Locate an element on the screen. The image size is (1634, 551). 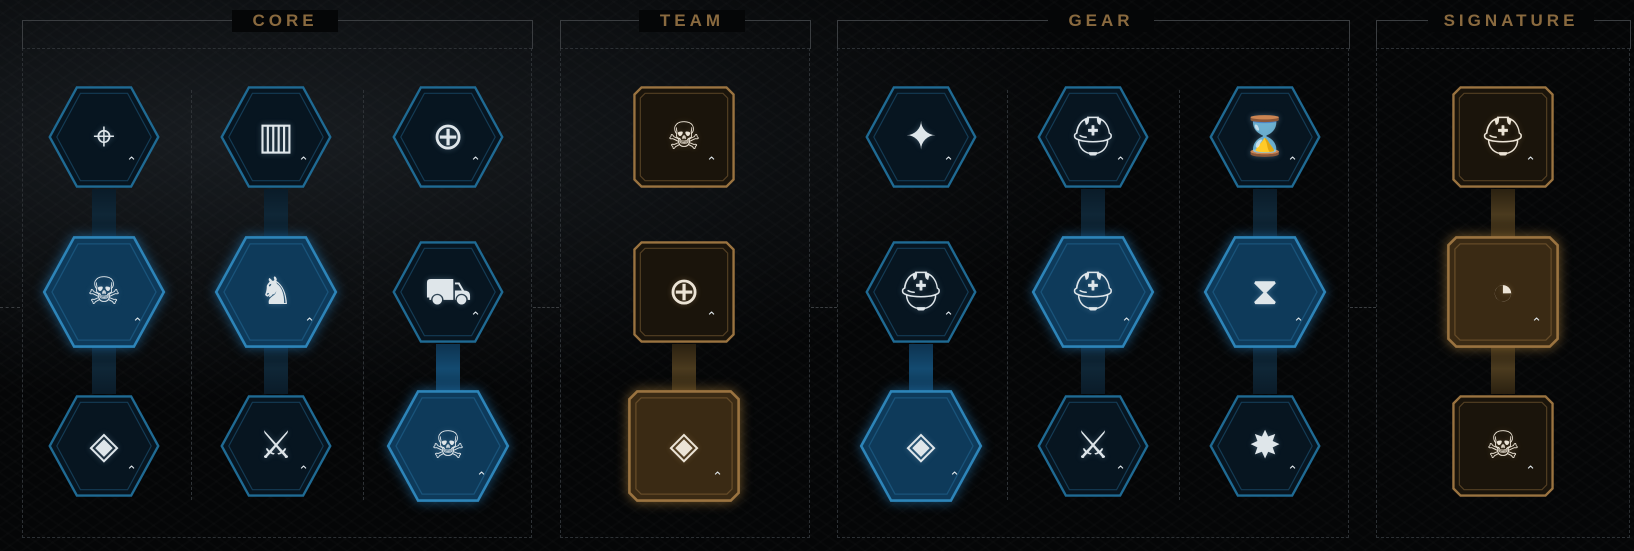
perk-node-team-1-3: ◈ ⌃ is located at coordinates (684, 446).